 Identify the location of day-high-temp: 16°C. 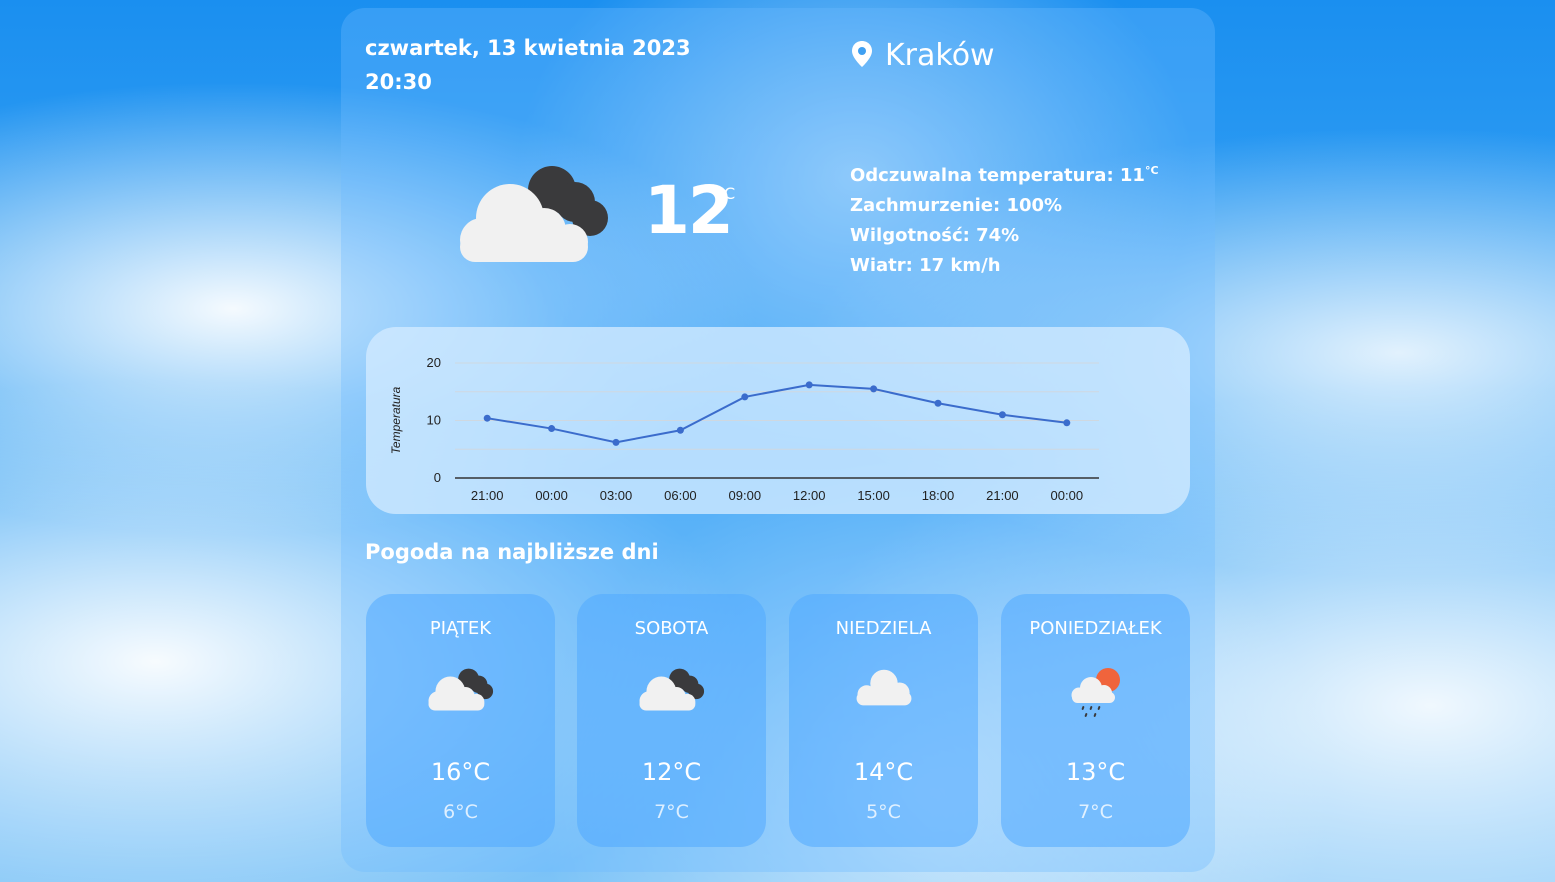
(460, 772).